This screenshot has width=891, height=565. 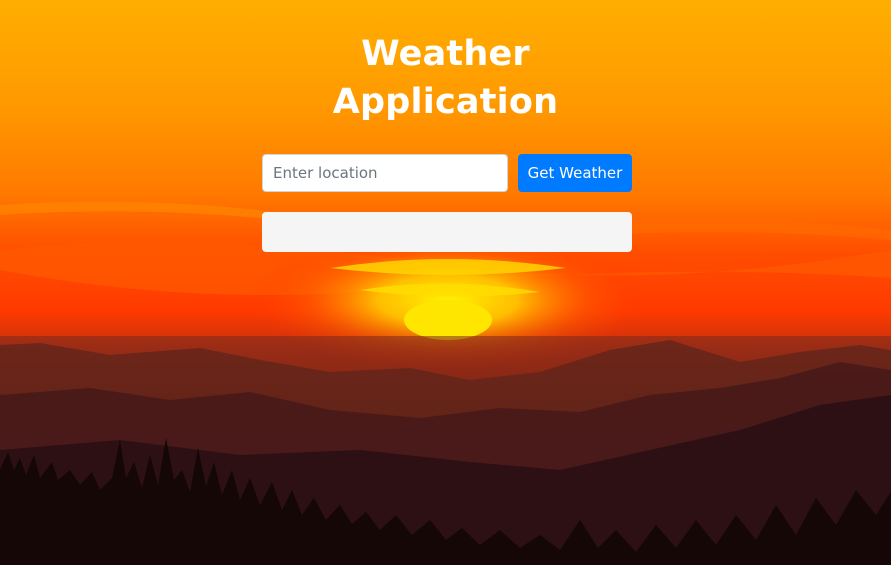 I want to click on page-title-line-1: Weather, so click(x=445, y=54).